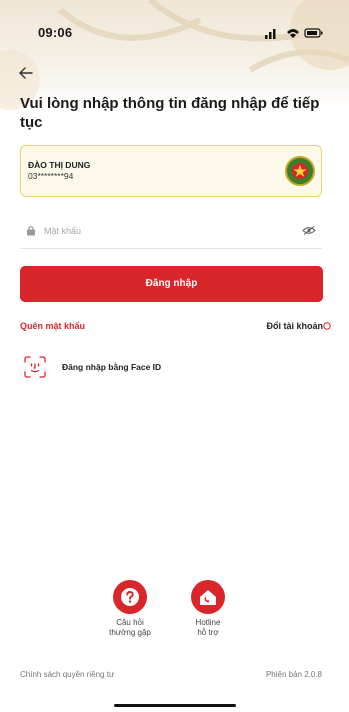 The image size is (349, 712). What do you see at coordinates (294, 326) in the screenshot?
I see `switch-account-link: Đổi tài khoản` at bounding box center [294, 326].